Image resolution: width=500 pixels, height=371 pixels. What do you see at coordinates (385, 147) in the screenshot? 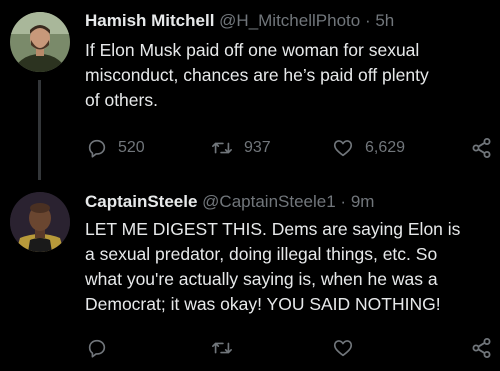
I see `like-count: 6,629` at bounding box center [385, 147].